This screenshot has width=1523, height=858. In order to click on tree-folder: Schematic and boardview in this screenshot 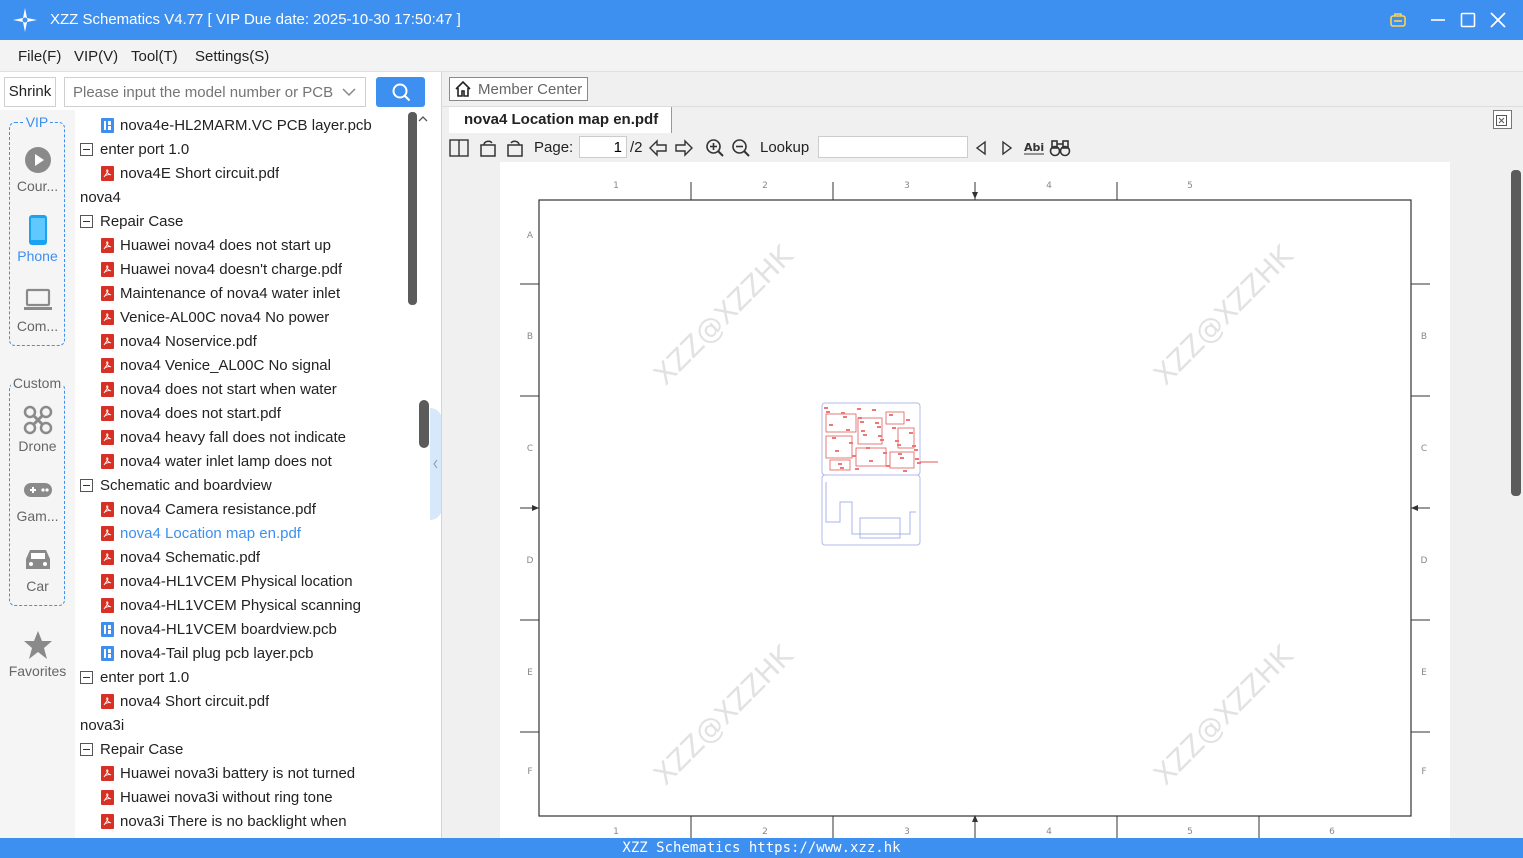, I will do `click(244, 485)`.